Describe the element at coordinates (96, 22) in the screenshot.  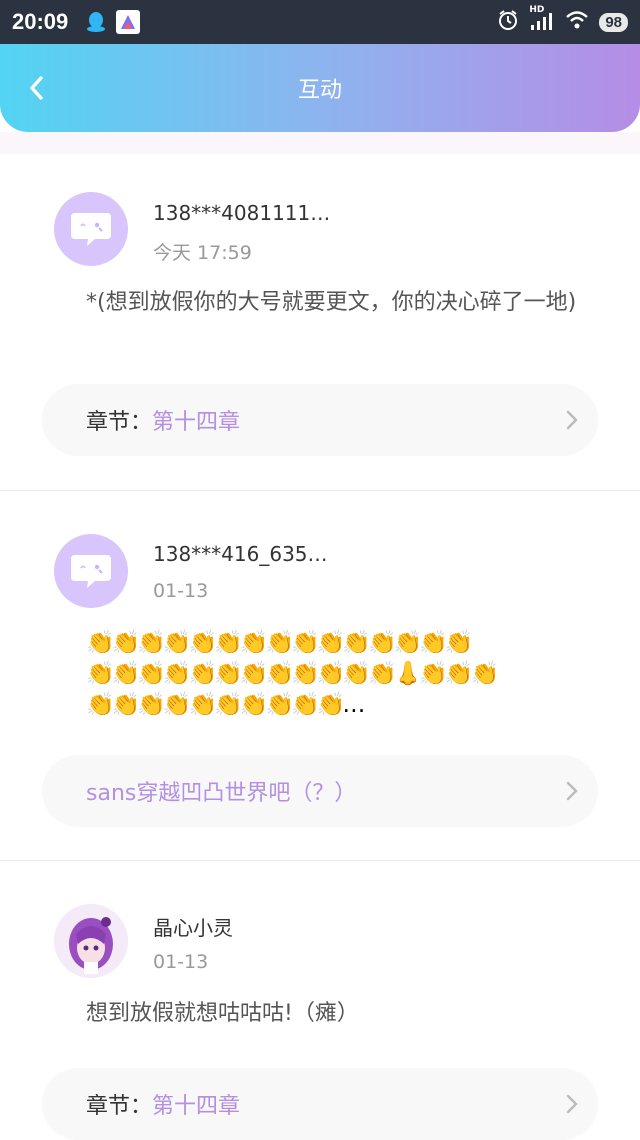
I see `qq-icon` at that location.